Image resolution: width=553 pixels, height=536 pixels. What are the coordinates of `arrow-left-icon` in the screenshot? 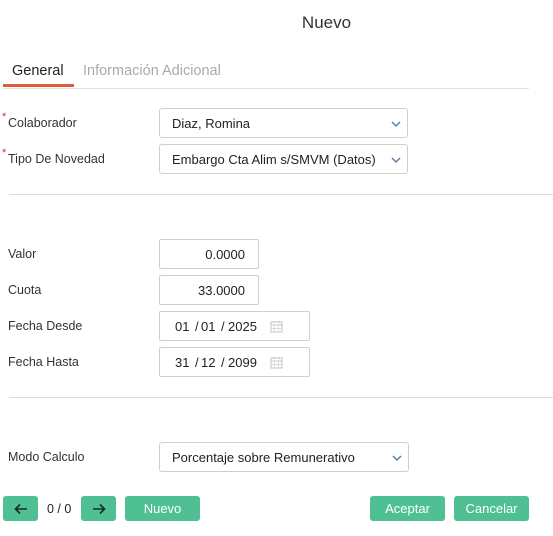 It's located at (20, 508).